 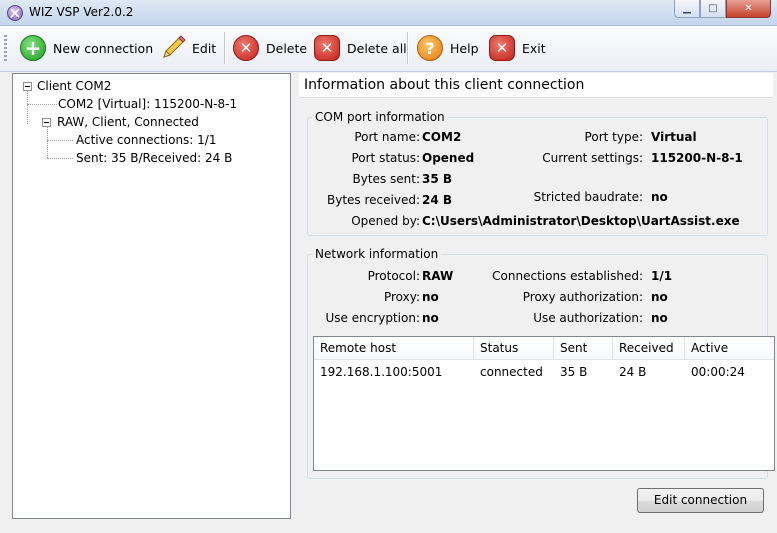 What do you see at coordinates (649, 348) in the screenshot?
I see `column-header-received: Received` at bounding box center [649, 348].